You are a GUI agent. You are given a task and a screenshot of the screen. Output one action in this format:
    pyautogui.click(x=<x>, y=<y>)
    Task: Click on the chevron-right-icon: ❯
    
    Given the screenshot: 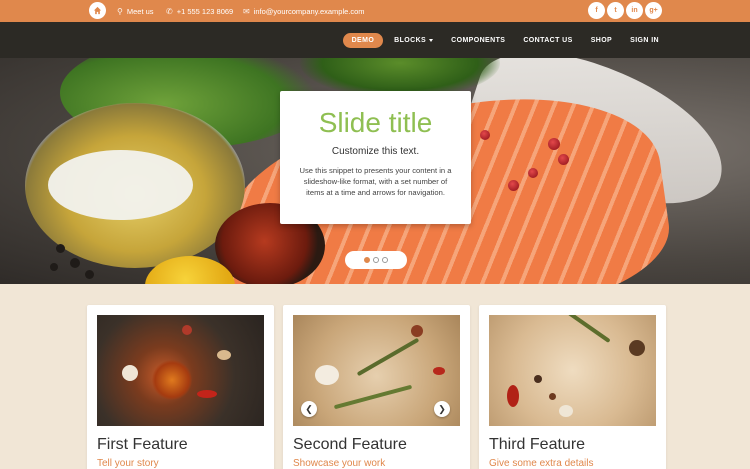 What is the action you would take?
    pyautogui.click(x=442, y=408)
    